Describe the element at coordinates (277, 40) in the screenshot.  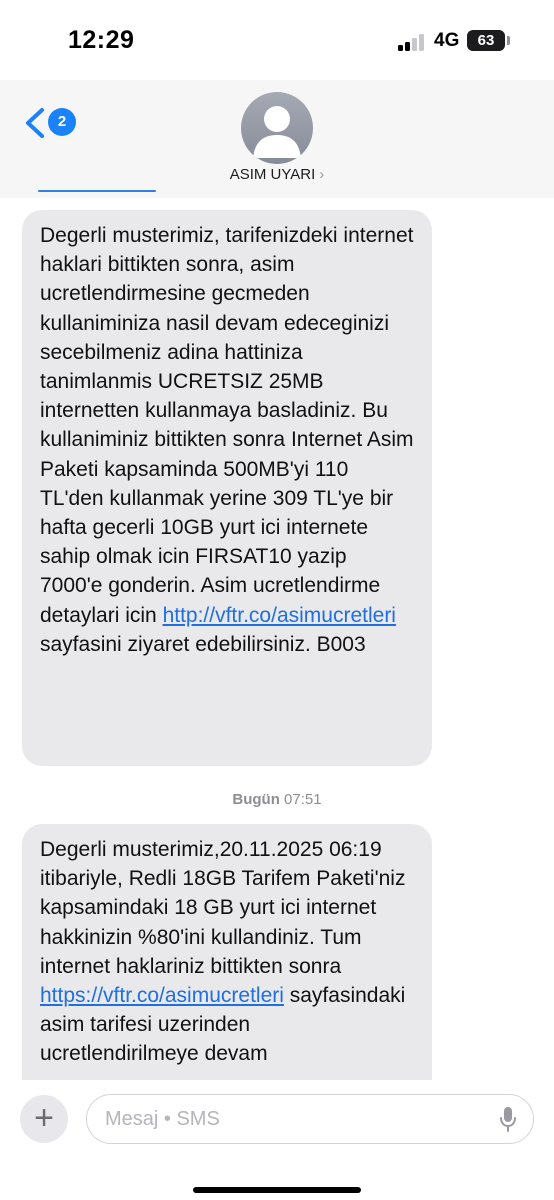
I see `status-bar: 12:29 4G 63` at that location.